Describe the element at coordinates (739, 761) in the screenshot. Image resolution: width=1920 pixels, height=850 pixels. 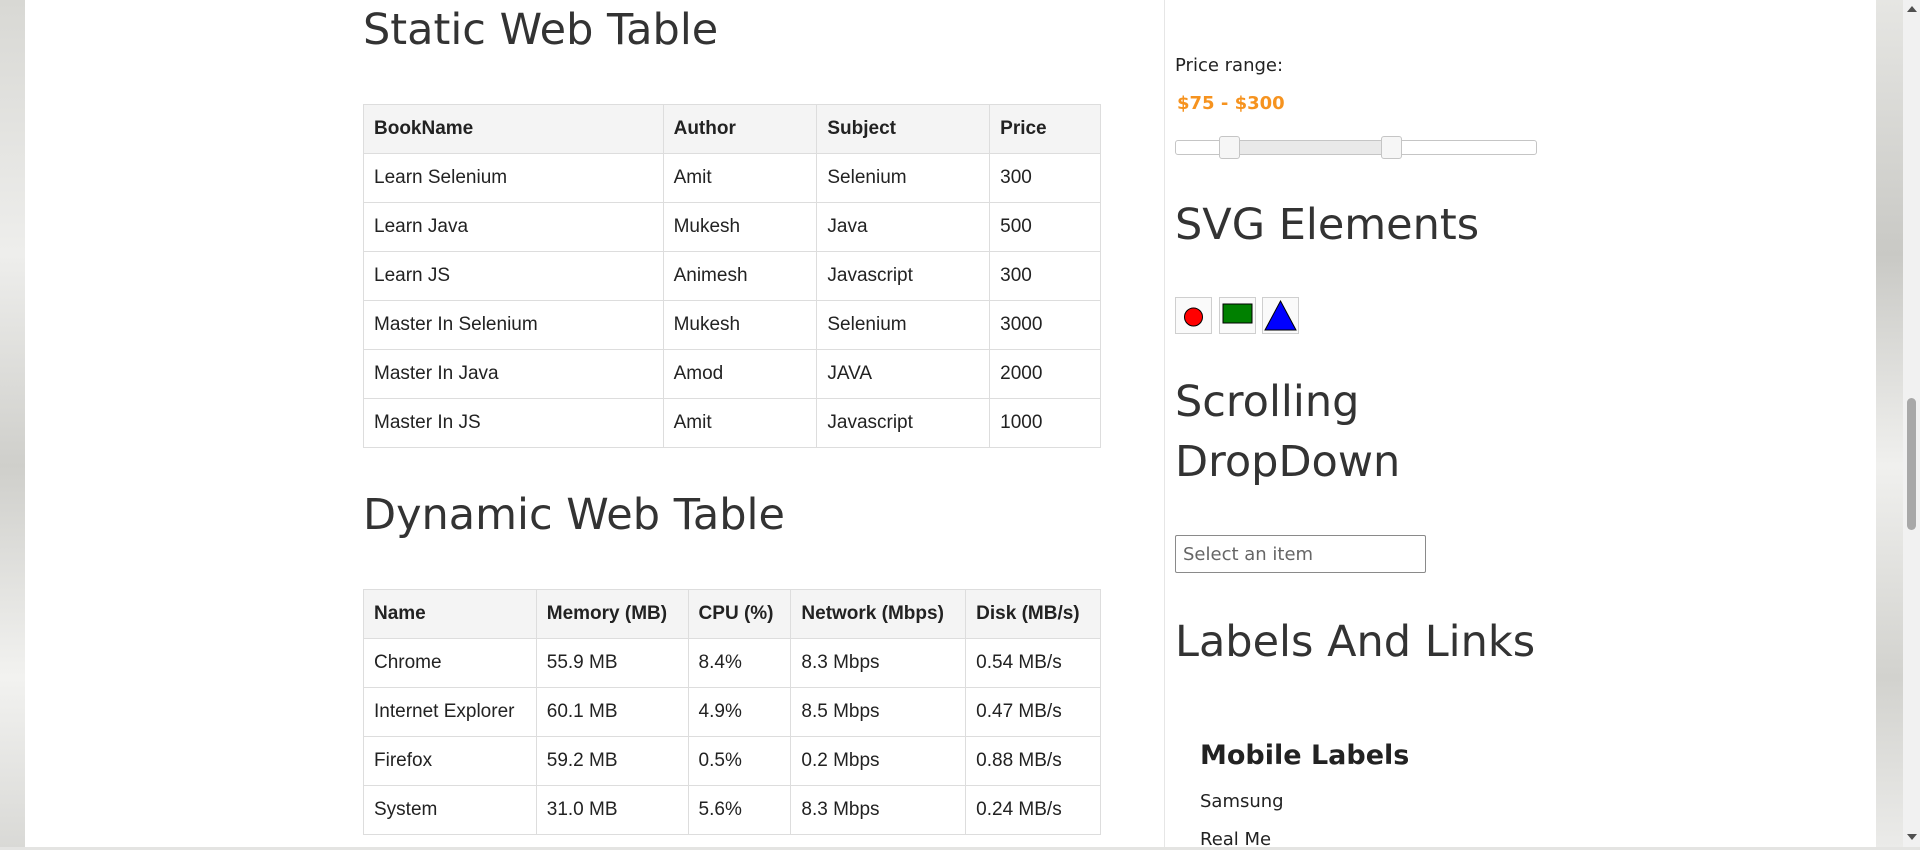
I see `table-cell: 0.5%` at that location.